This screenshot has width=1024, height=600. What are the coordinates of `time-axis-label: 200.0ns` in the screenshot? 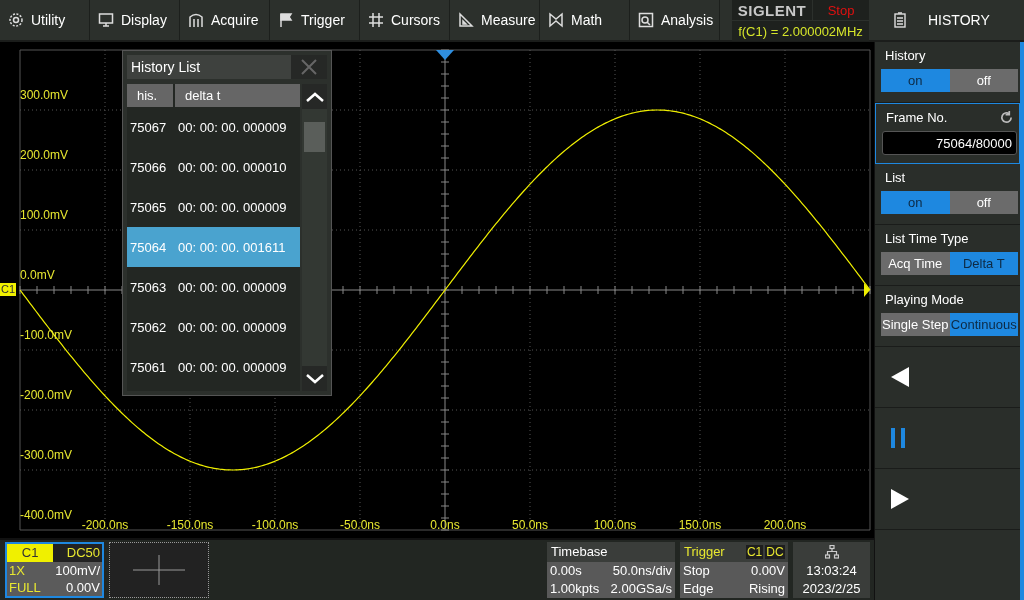 It's located at (785, 525).